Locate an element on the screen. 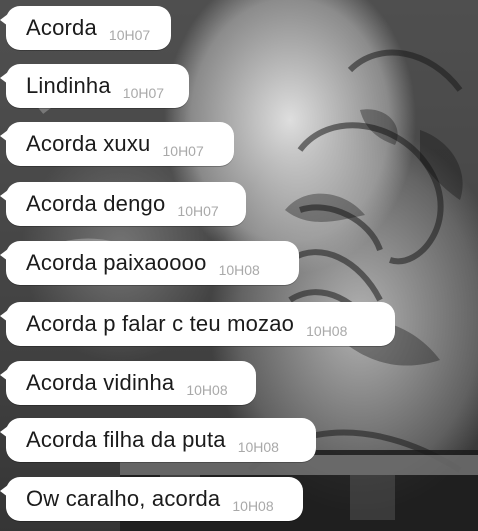 This screenshot has height=531, width=478. message-bubble: Acorda xuxu 10H07 is located at coordinates (117, 144).